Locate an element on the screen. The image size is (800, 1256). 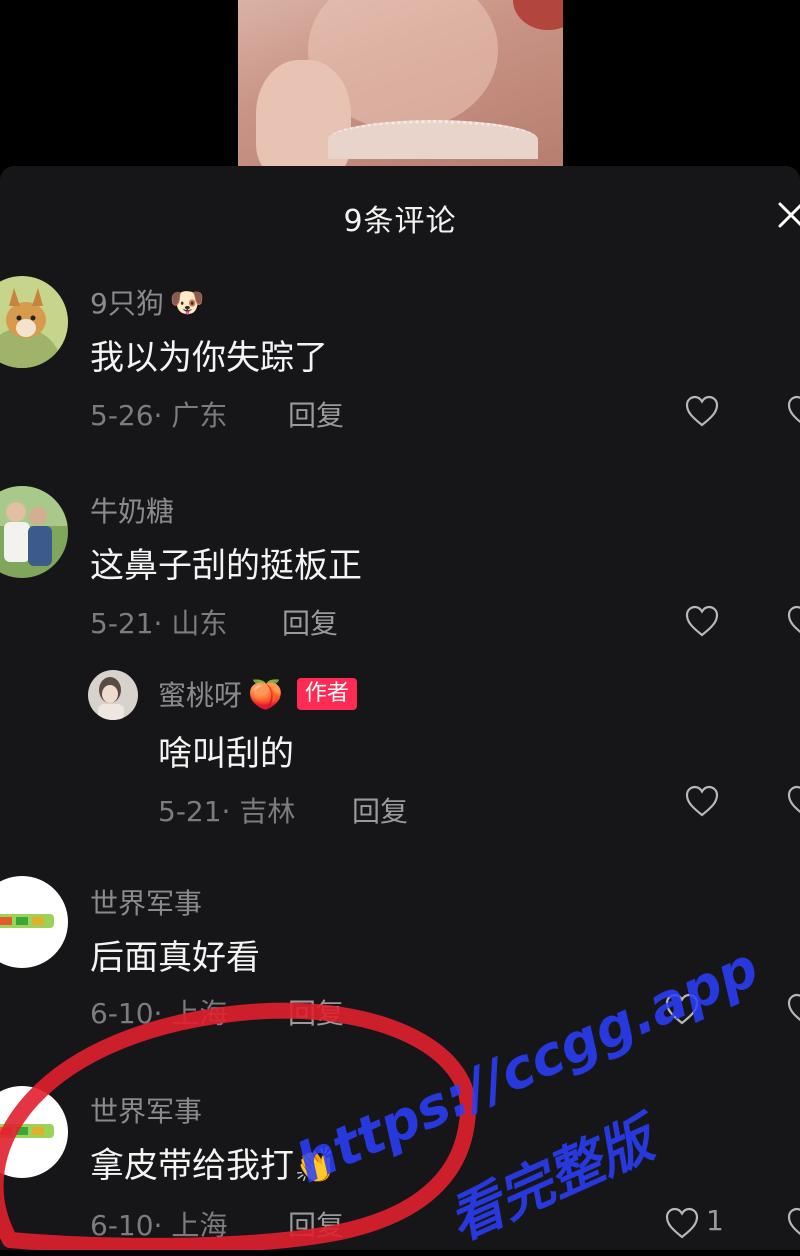
username-text: 蜜桃呀 is located at coordinates (200, 695).